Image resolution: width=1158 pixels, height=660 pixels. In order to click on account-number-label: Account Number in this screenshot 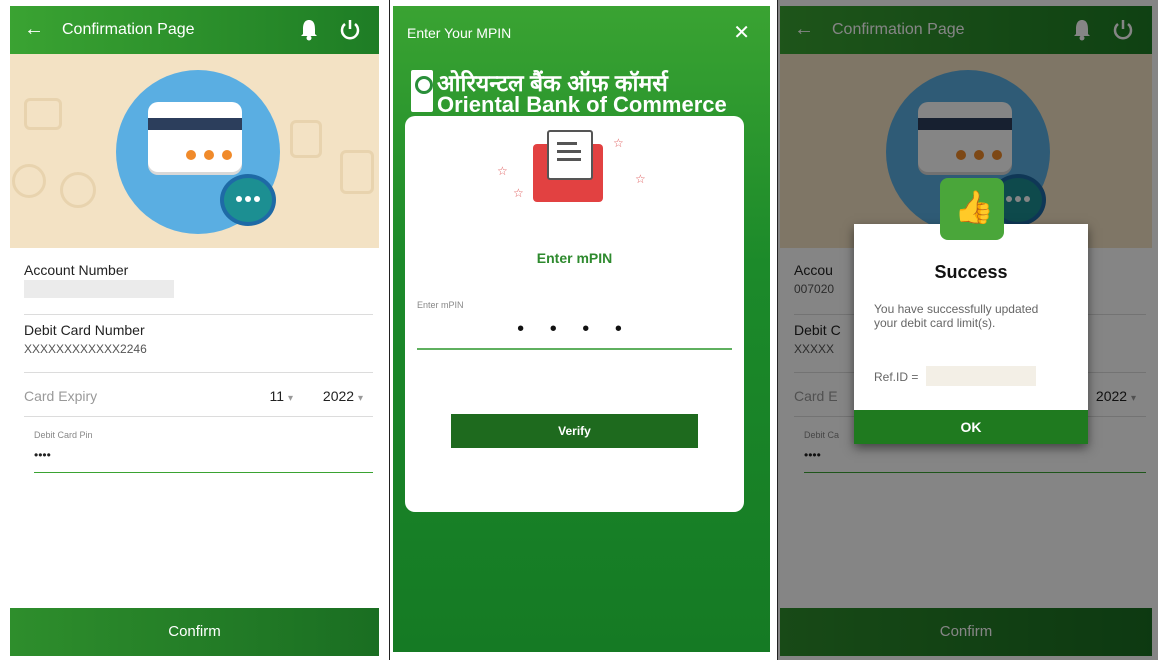, I will do `click(76, 270)`.